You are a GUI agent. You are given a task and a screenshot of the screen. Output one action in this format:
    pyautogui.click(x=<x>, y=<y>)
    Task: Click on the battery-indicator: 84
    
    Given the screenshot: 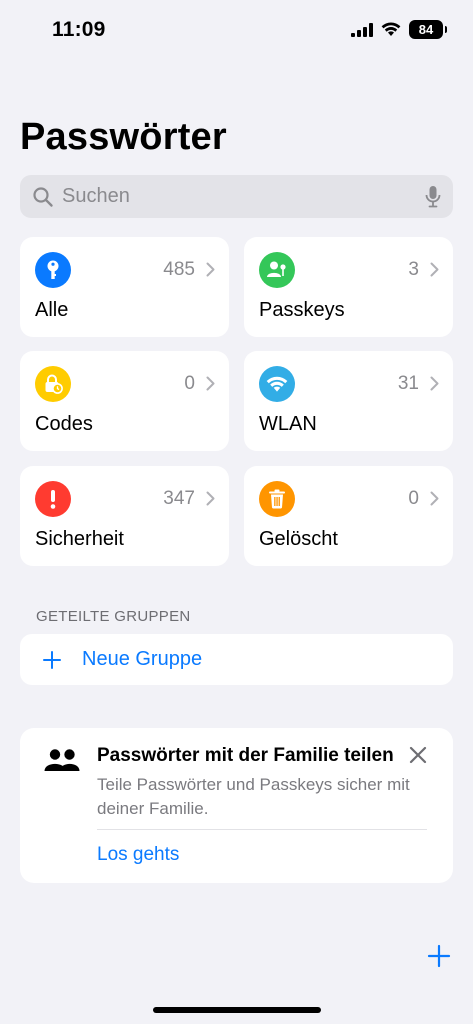 What is the action you would take?
    pyautogui.click(x=428, y=29)
    